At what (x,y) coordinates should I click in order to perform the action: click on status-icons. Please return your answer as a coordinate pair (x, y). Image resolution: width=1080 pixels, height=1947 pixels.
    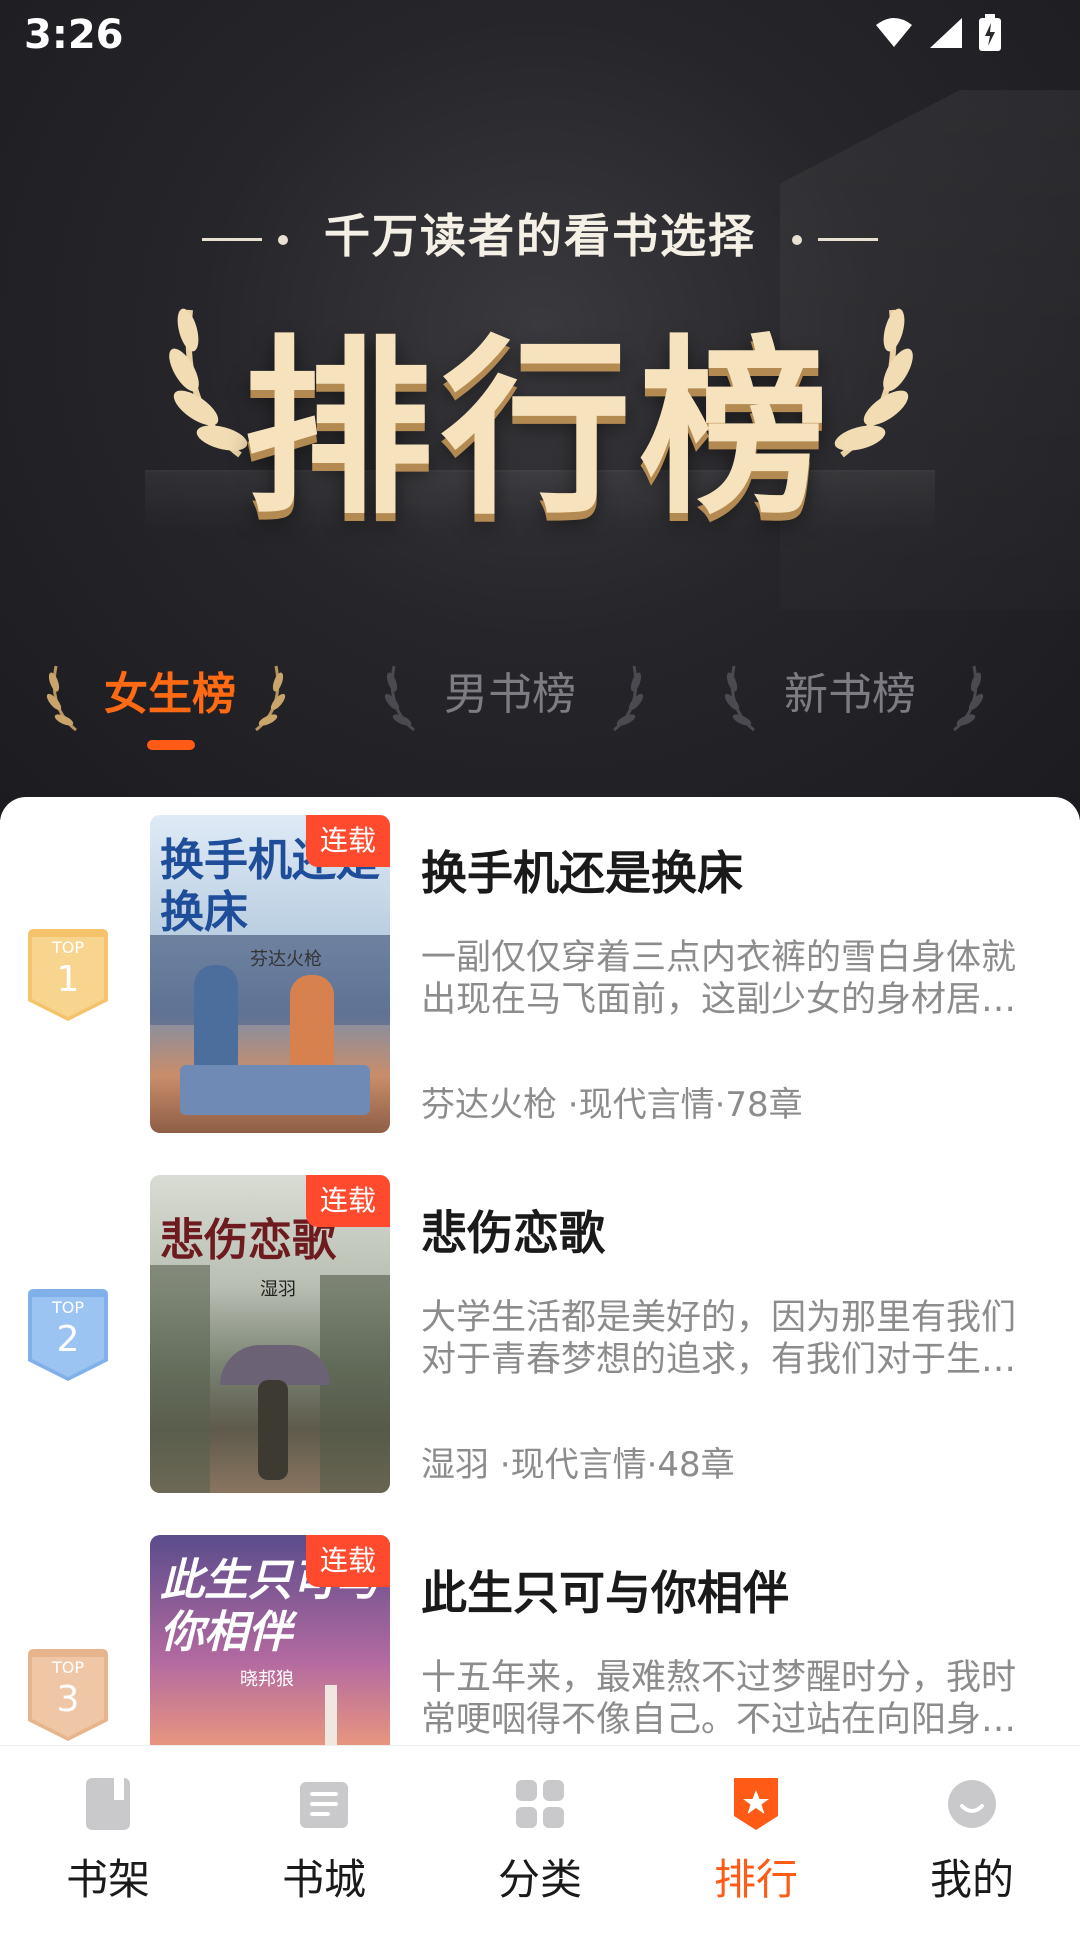
    Looking at the image, I should click on (938, 33).